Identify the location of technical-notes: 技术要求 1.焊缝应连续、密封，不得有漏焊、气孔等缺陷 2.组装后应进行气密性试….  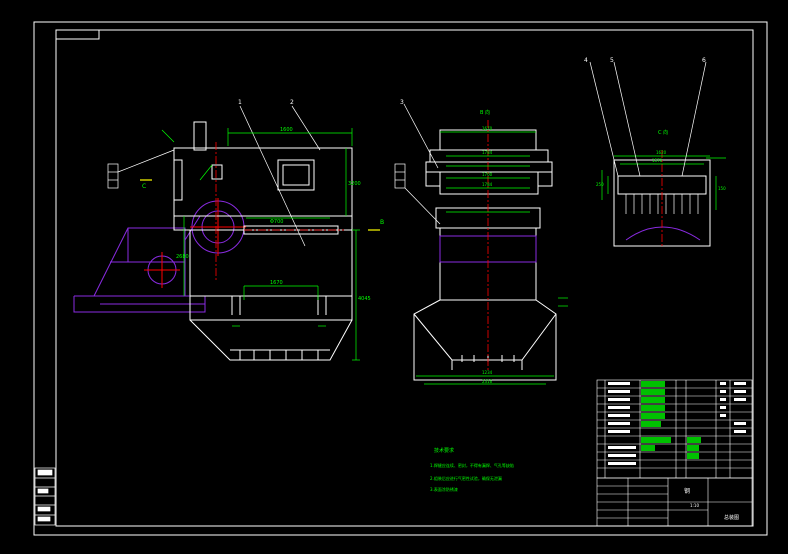
(472, 469).